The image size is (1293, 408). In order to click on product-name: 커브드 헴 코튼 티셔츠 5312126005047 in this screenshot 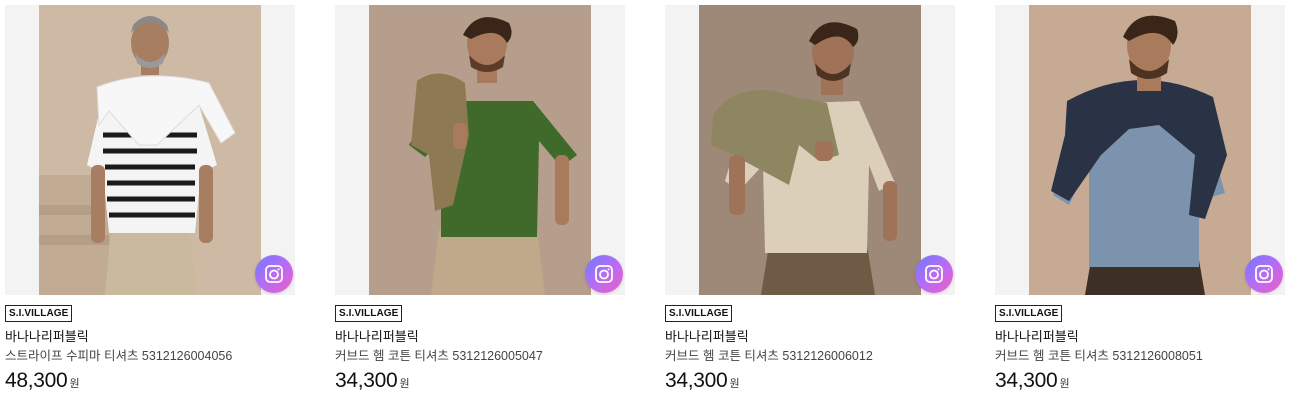, I will do `click(480, 356)`.